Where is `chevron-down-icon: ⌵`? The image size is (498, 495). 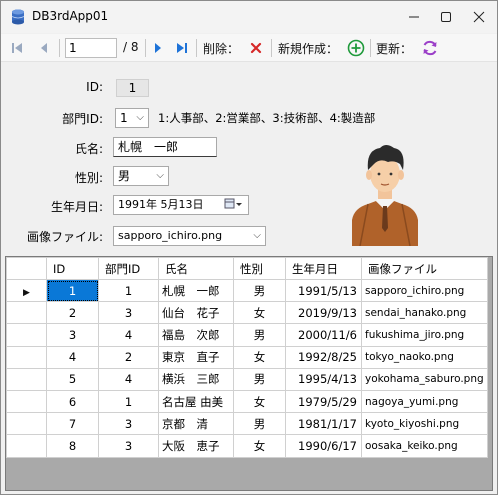
chevron-down-icon: ⌵ is located at coordinates (140, 117).